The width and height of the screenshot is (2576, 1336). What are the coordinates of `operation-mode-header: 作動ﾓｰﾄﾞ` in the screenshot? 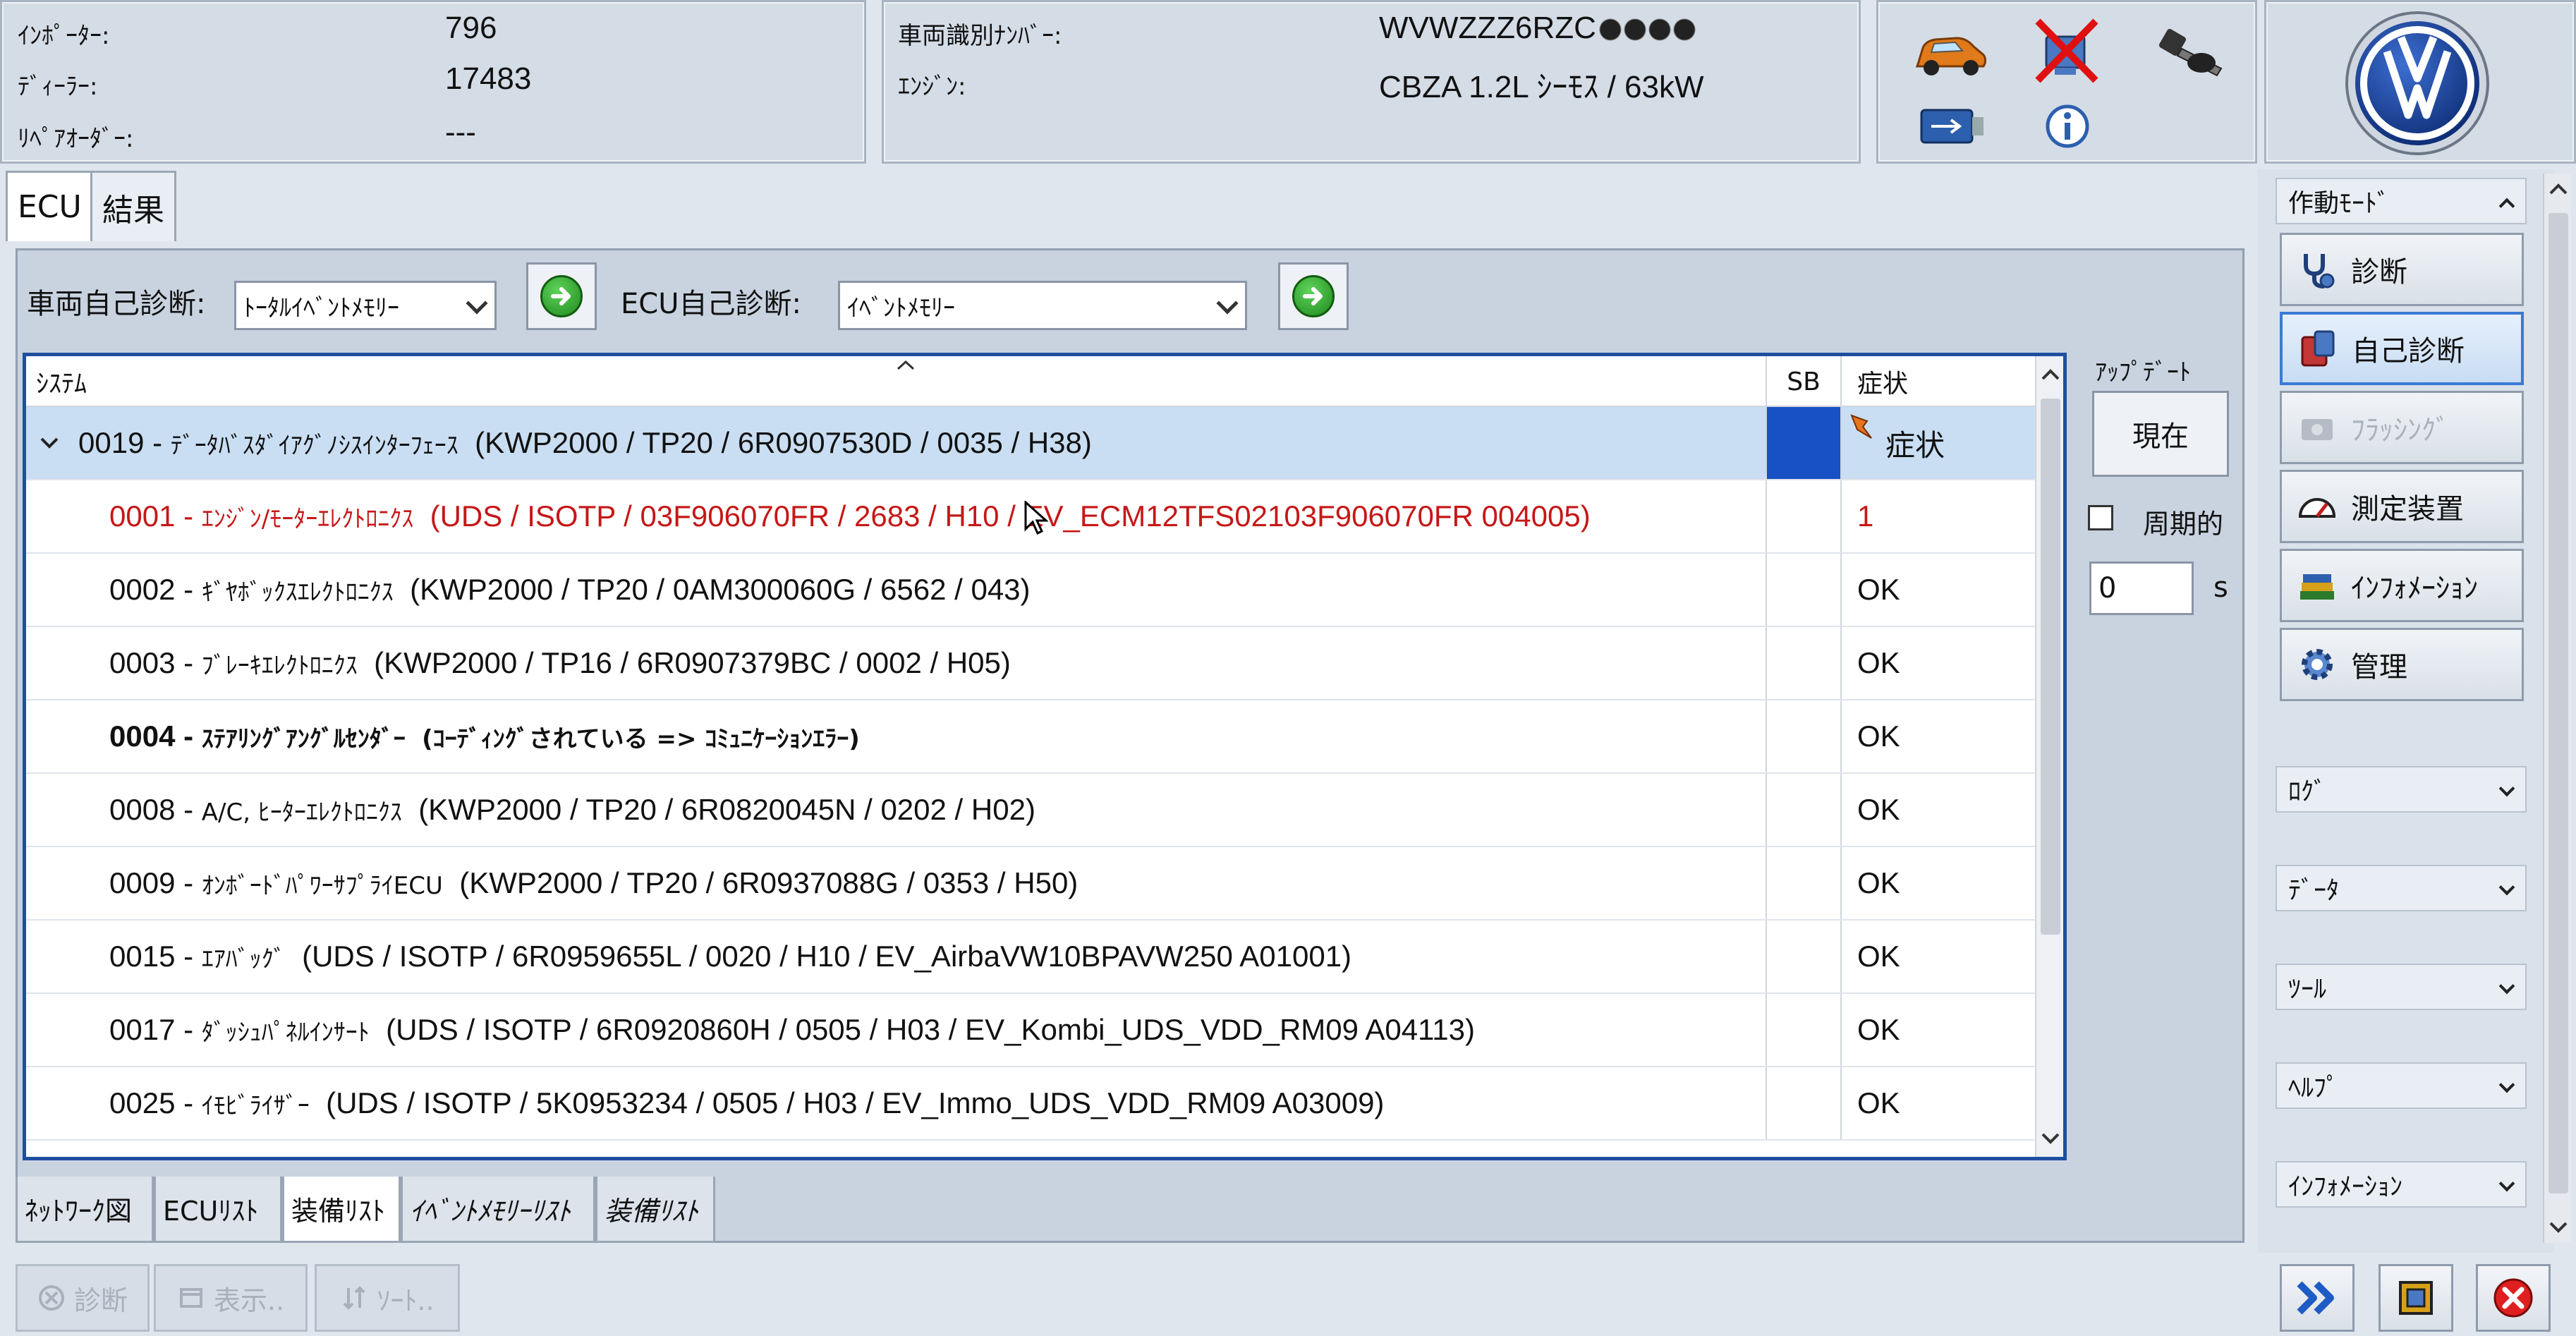 It's located at (2401, 201).